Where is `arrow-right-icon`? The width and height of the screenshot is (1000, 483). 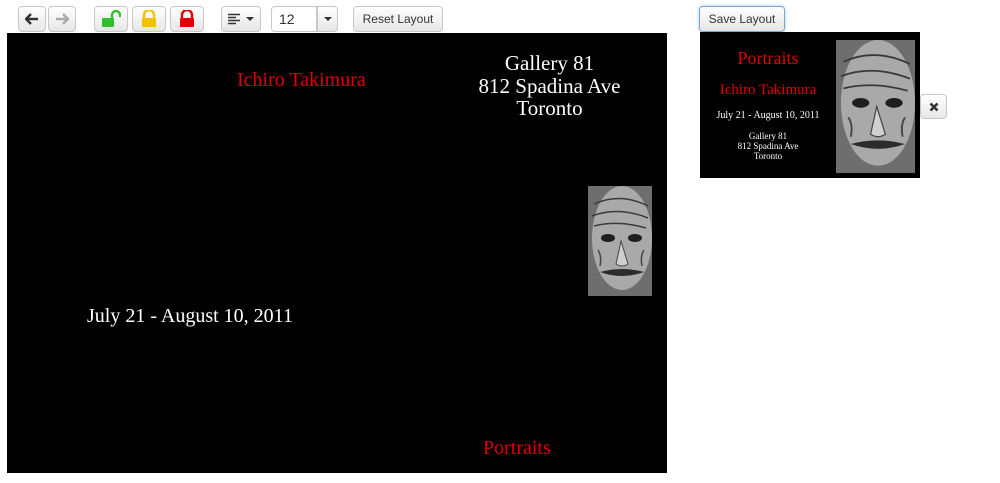
arrow-right-icon is located at coordinates (62, 19).